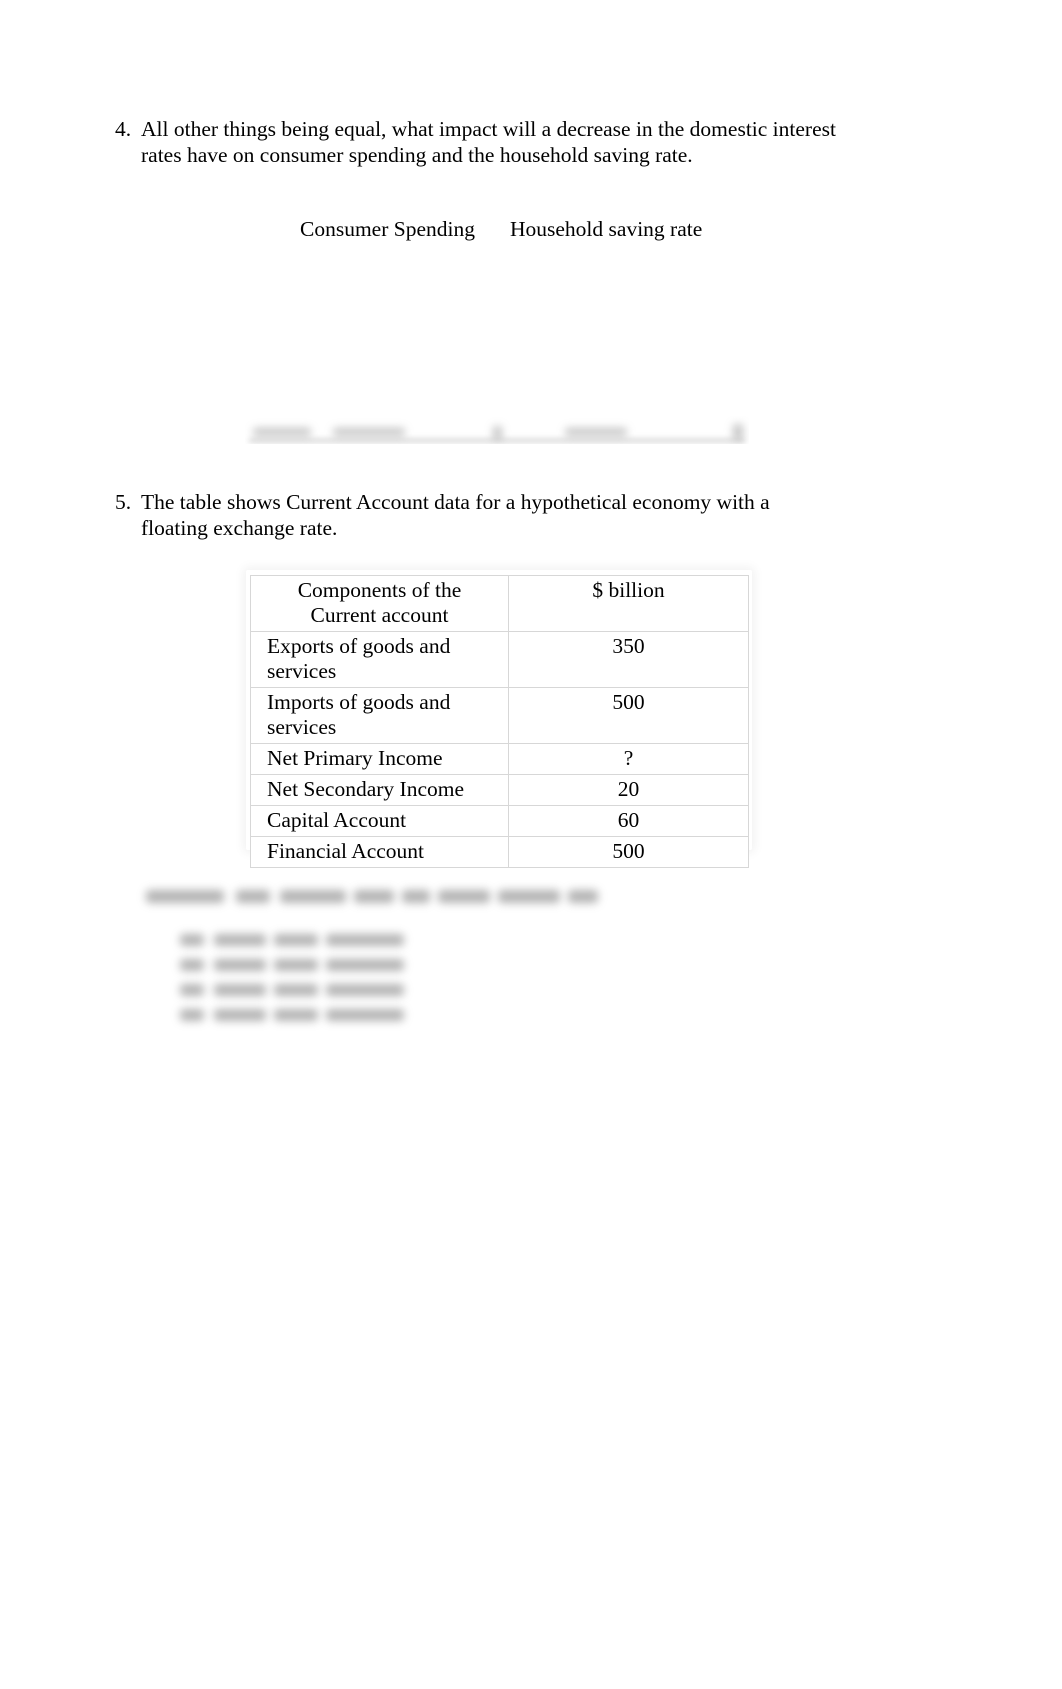 The image size is (1062, 1689). I want to click on table-cell-value: 350, so click(628, 659).